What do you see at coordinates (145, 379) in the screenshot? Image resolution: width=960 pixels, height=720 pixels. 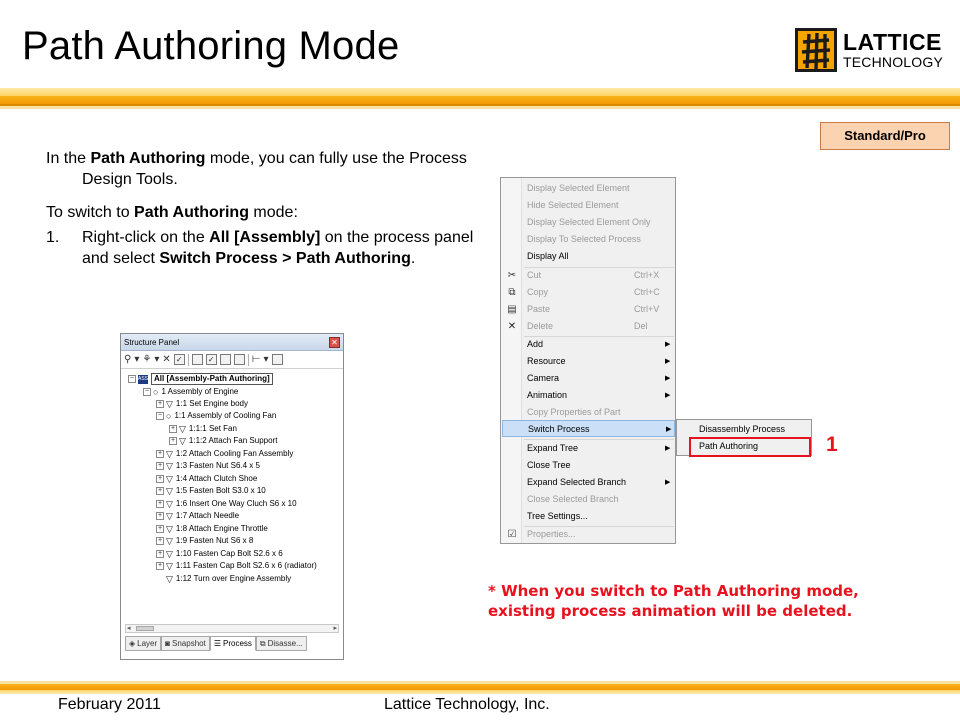 I see `assembly-icon: ASSY` at bounding box center [145, 379].